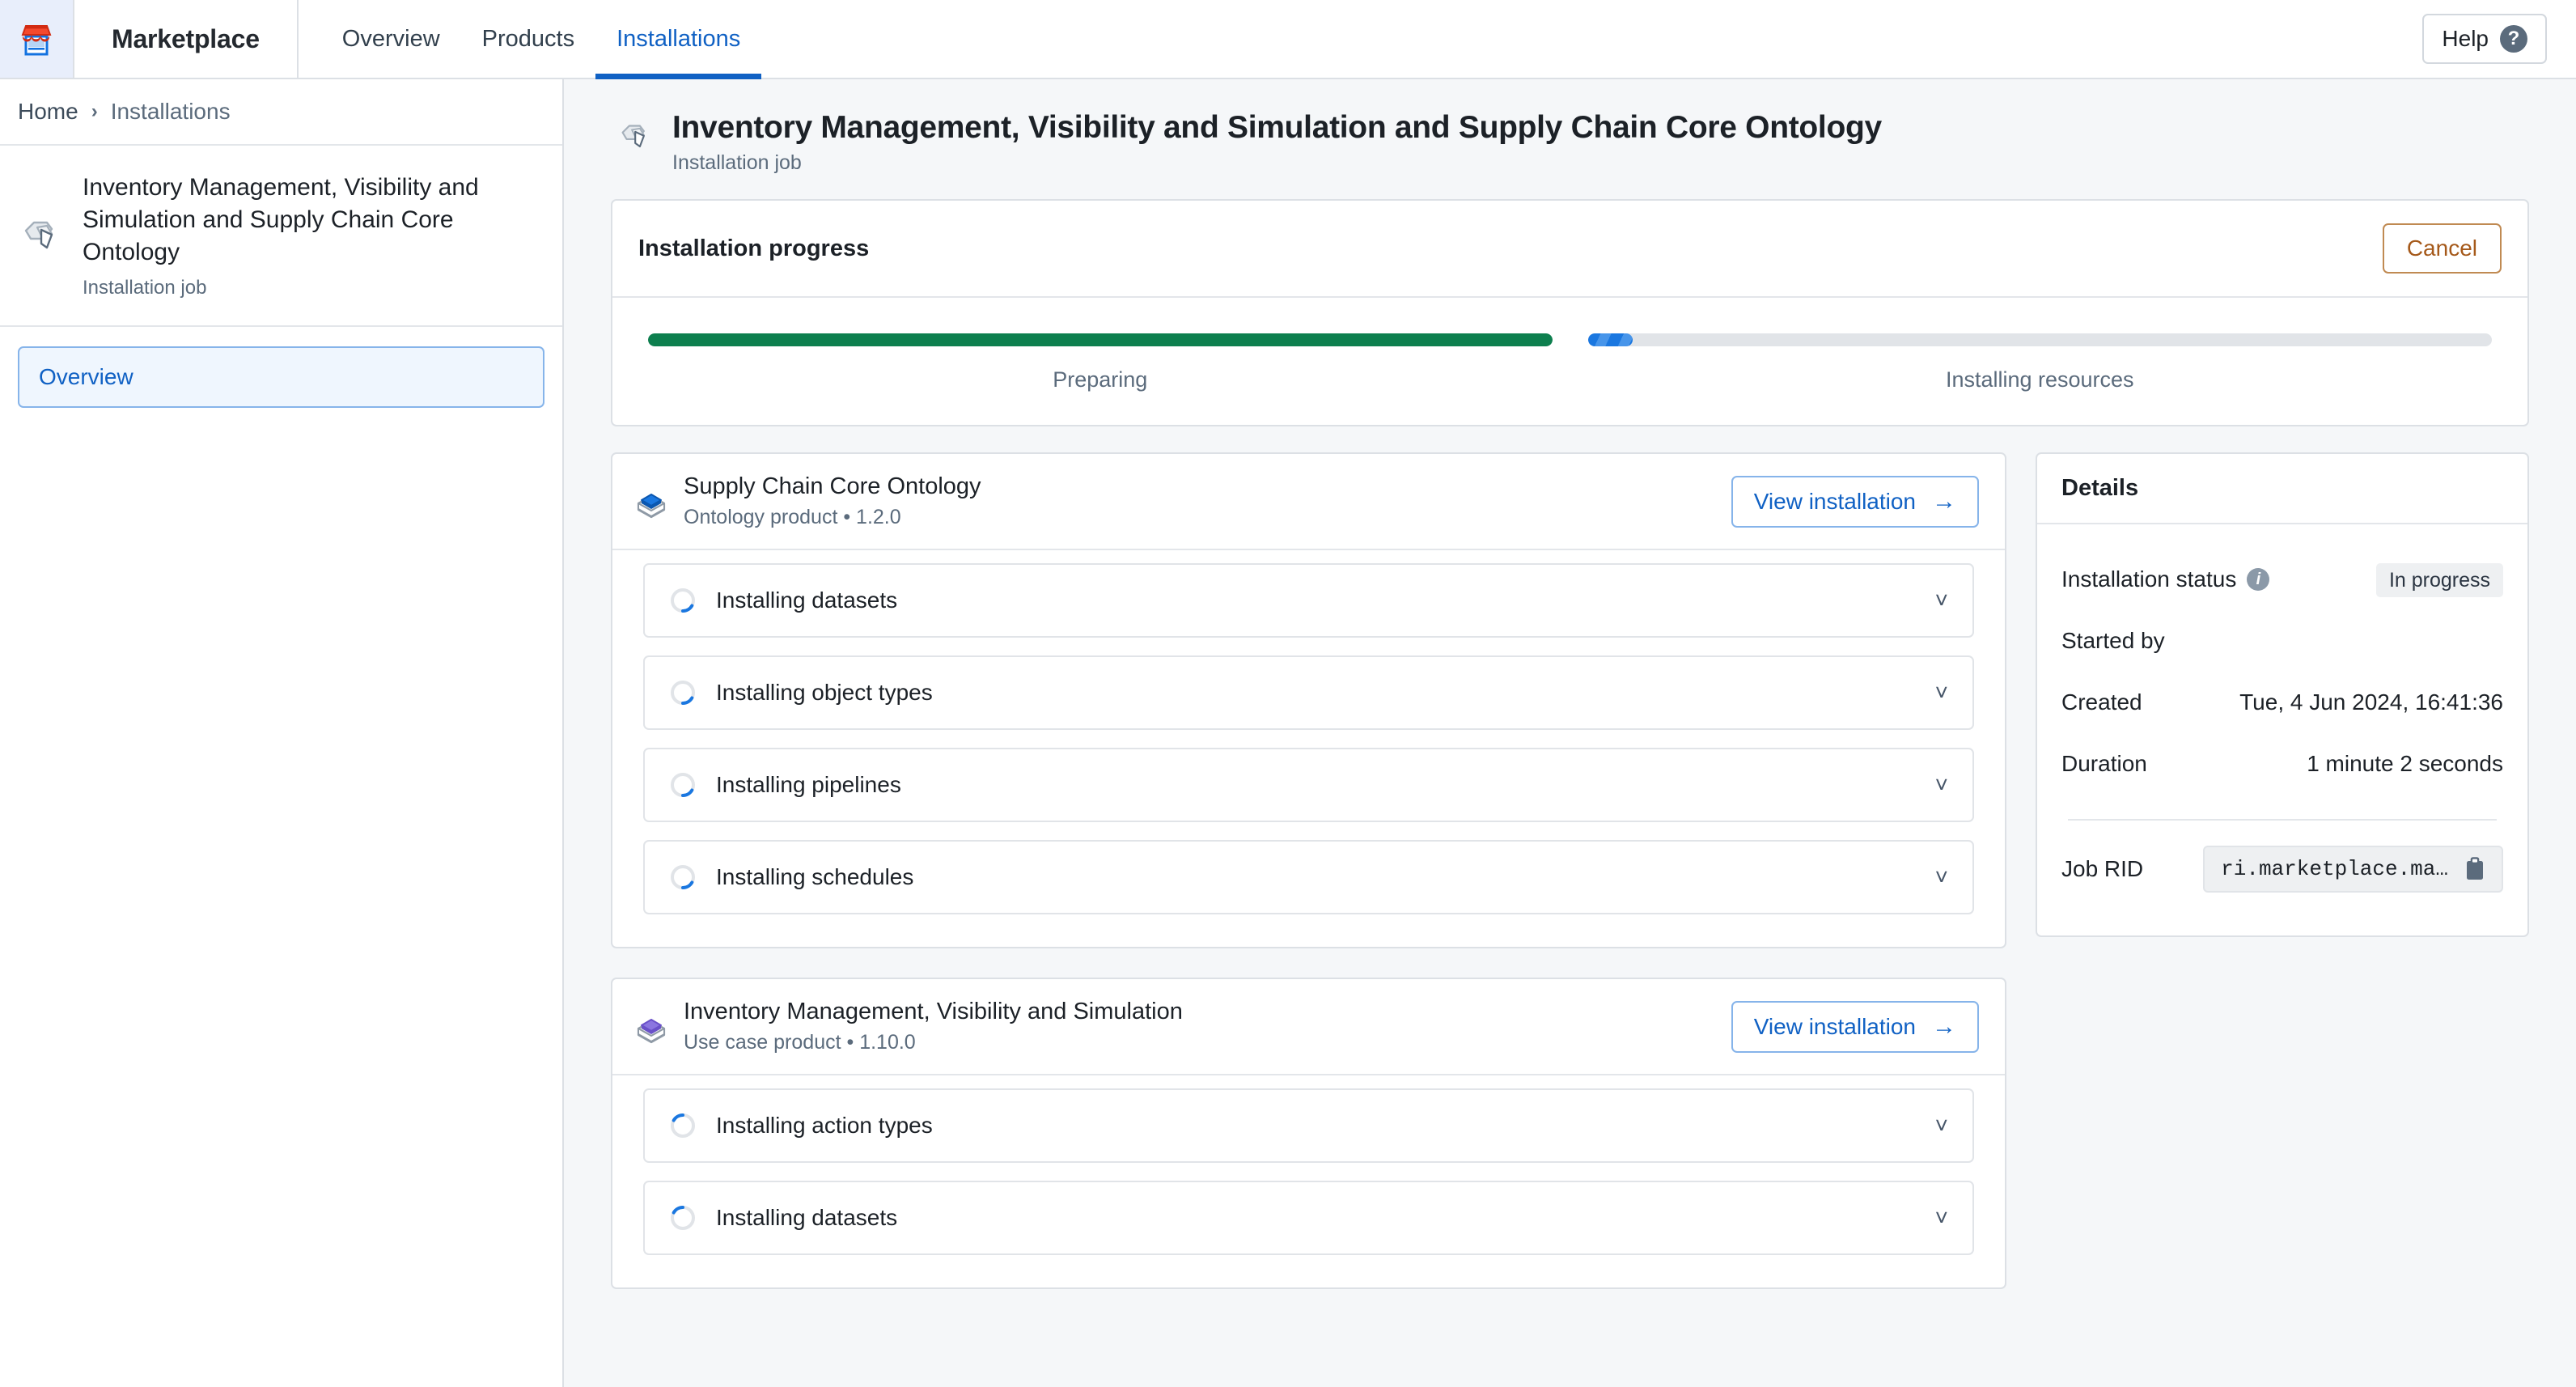 The image size is (2576, 1387). I want to click on duration-label: Duration, so click(2104, 763).